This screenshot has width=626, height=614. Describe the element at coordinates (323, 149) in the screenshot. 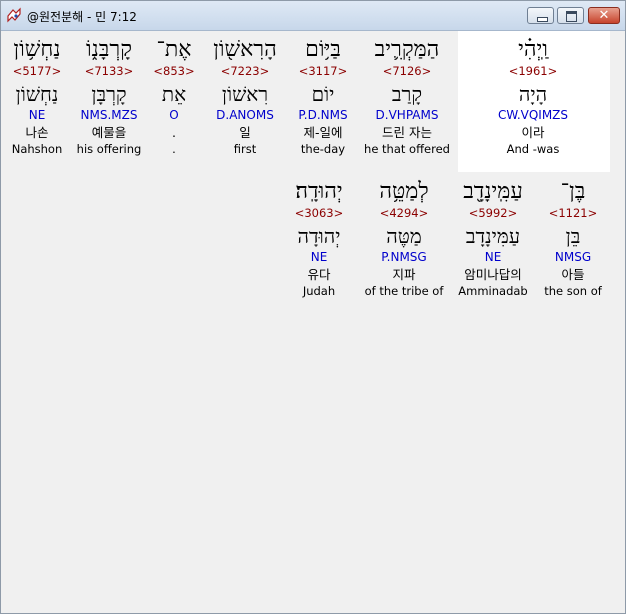

I see `english-gloss: the-day` at that location.